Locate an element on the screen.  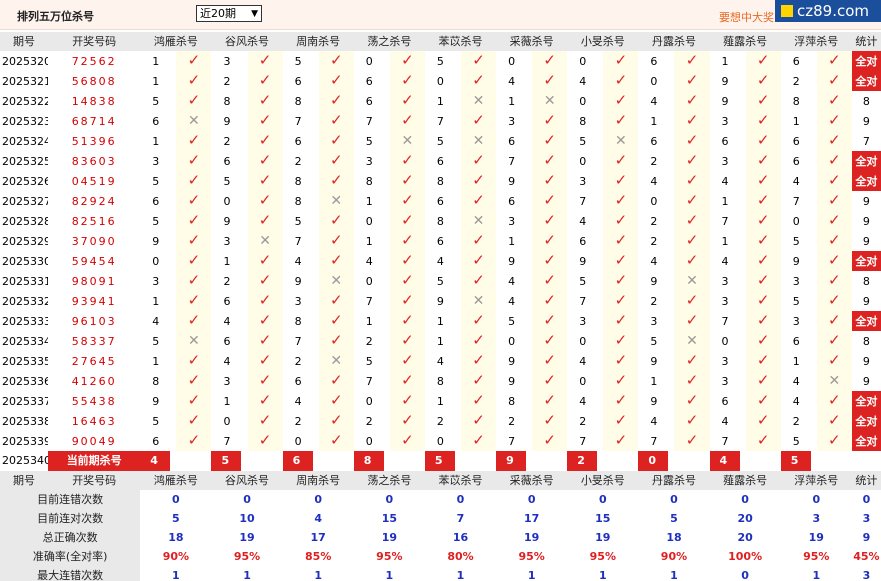
col-number: 开奖号码 is located at coordinates (94, 480).